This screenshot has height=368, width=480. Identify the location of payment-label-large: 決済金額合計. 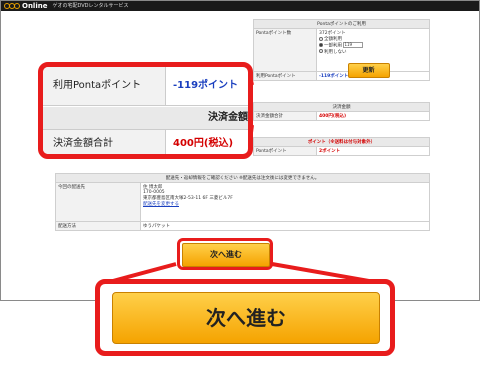
(104, 142).